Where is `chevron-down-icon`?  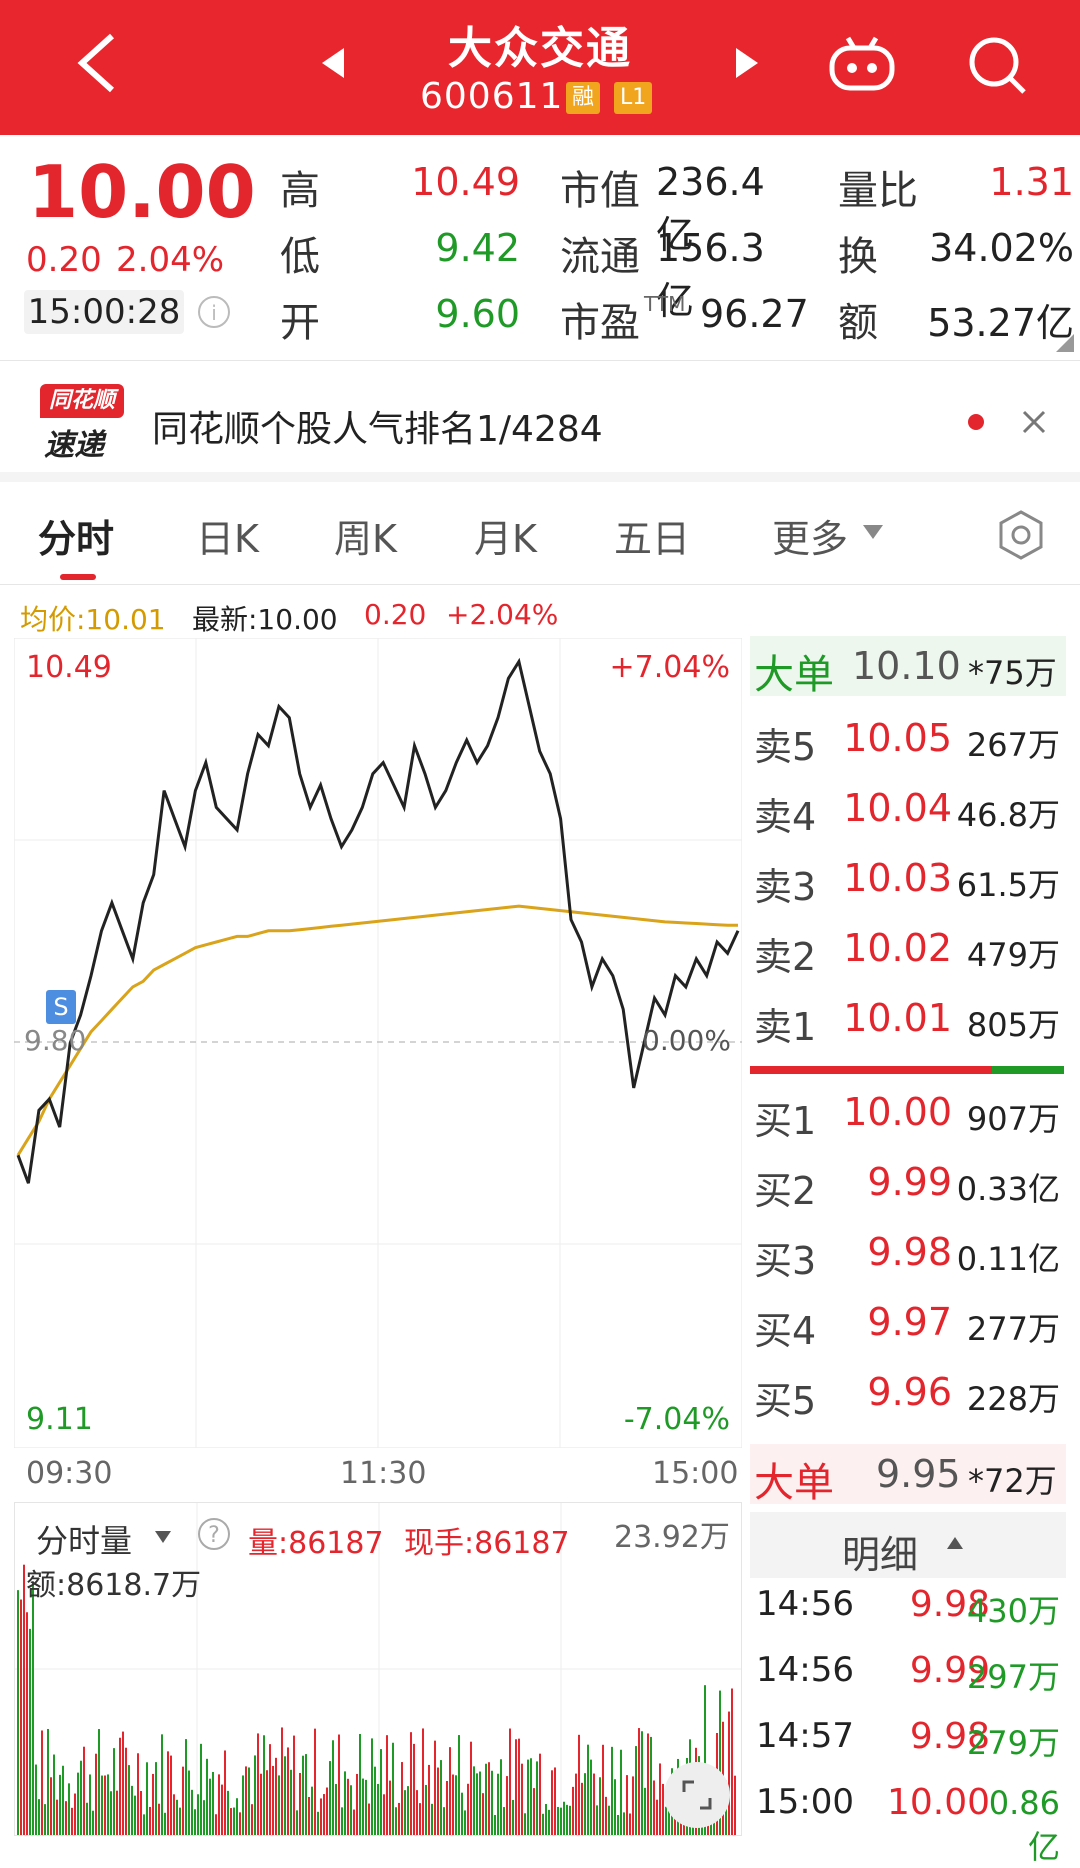 chevron-down-icon is located at coordinates (163, 1537).